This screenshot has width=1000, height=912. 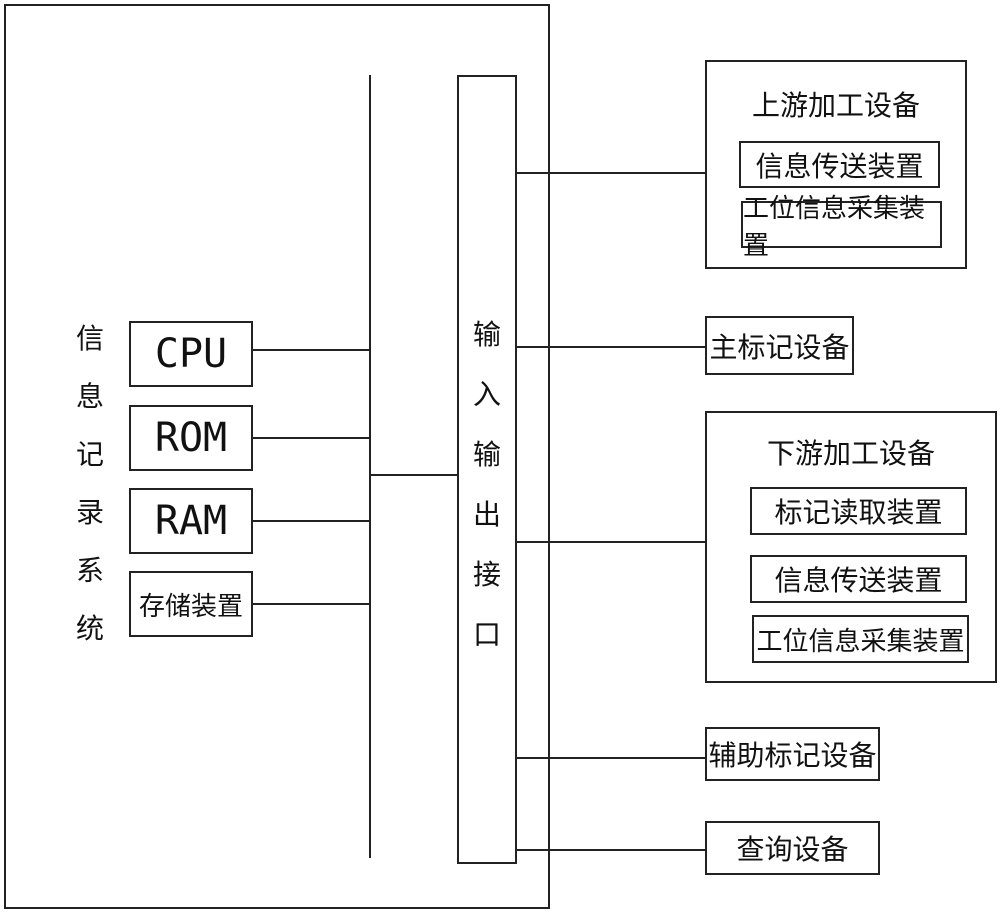 I want to click on downstream-sub-label: 信息传送装置, so click(x=858, y=580).